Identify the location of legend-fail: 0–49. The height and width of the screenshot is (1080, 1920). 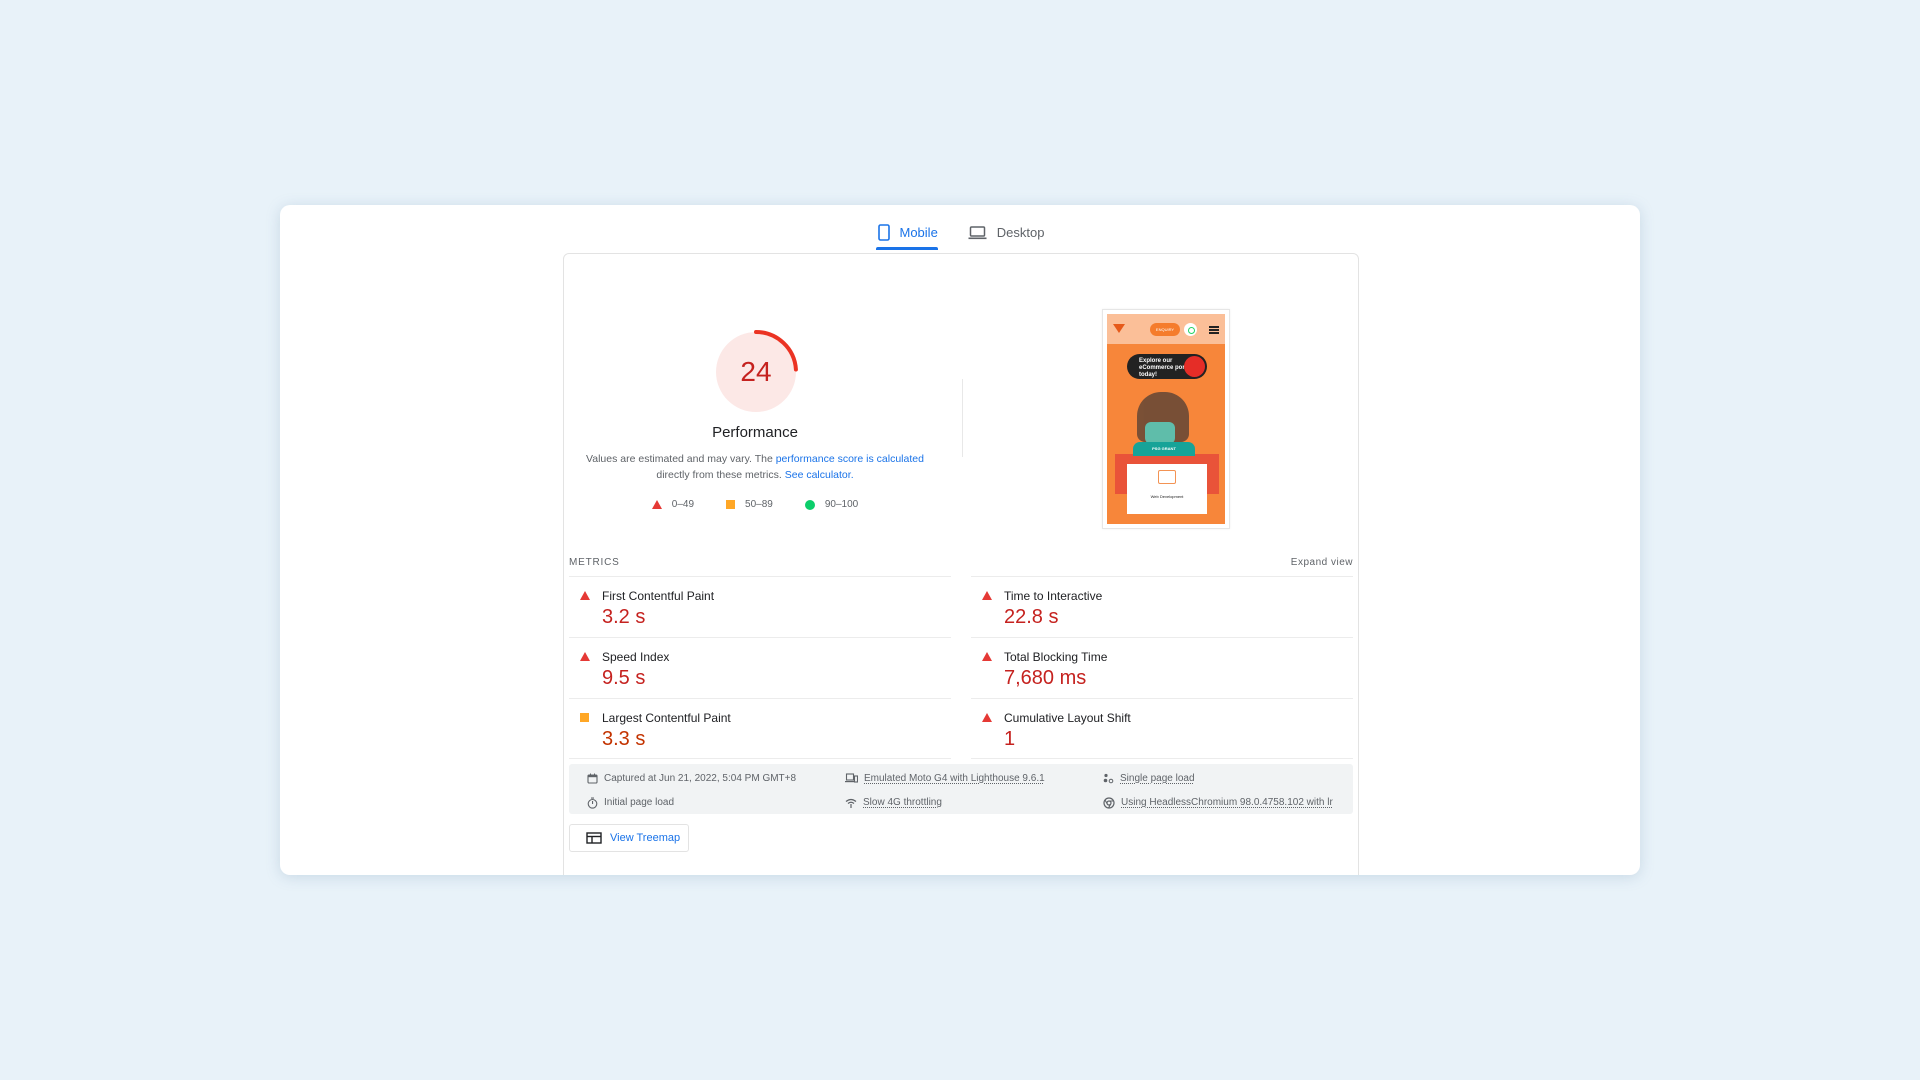
(673, 504).